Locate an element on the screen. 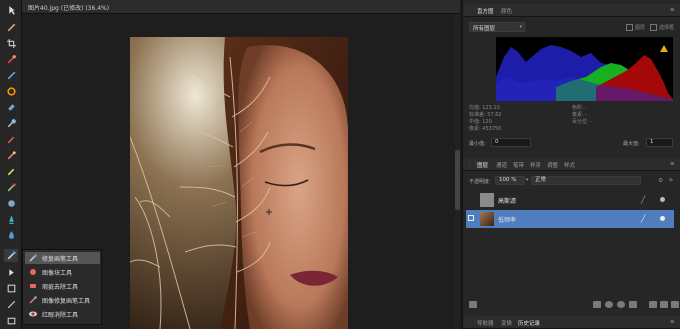 The height and width of the screenshot is (329, 680). max-value-field: 1 is located at coordinates (659, 142).